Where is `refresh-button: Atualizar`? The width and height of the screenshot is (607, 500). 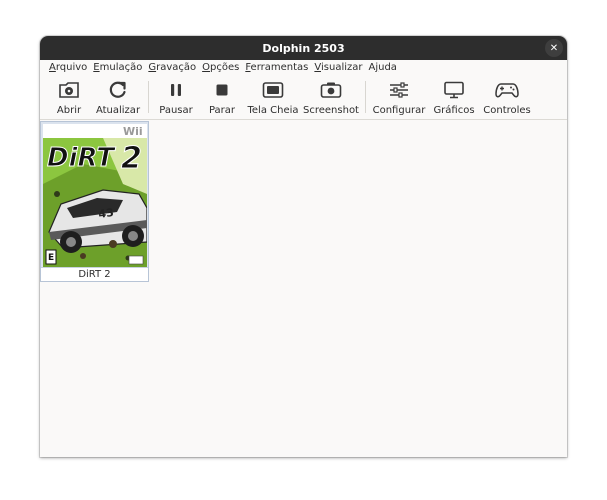
refresh-button: Atualizar is located at coordinates (118, 97).